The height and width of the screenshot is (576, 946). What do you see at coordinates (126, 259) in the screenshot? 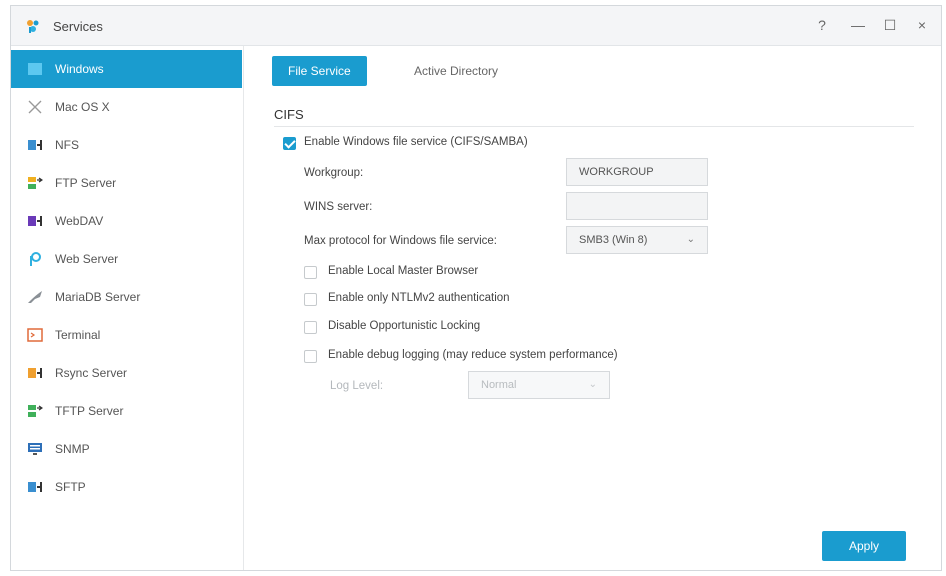
I see `sidebar-item-web-server: Web Server` at bounding box center [126, 259].